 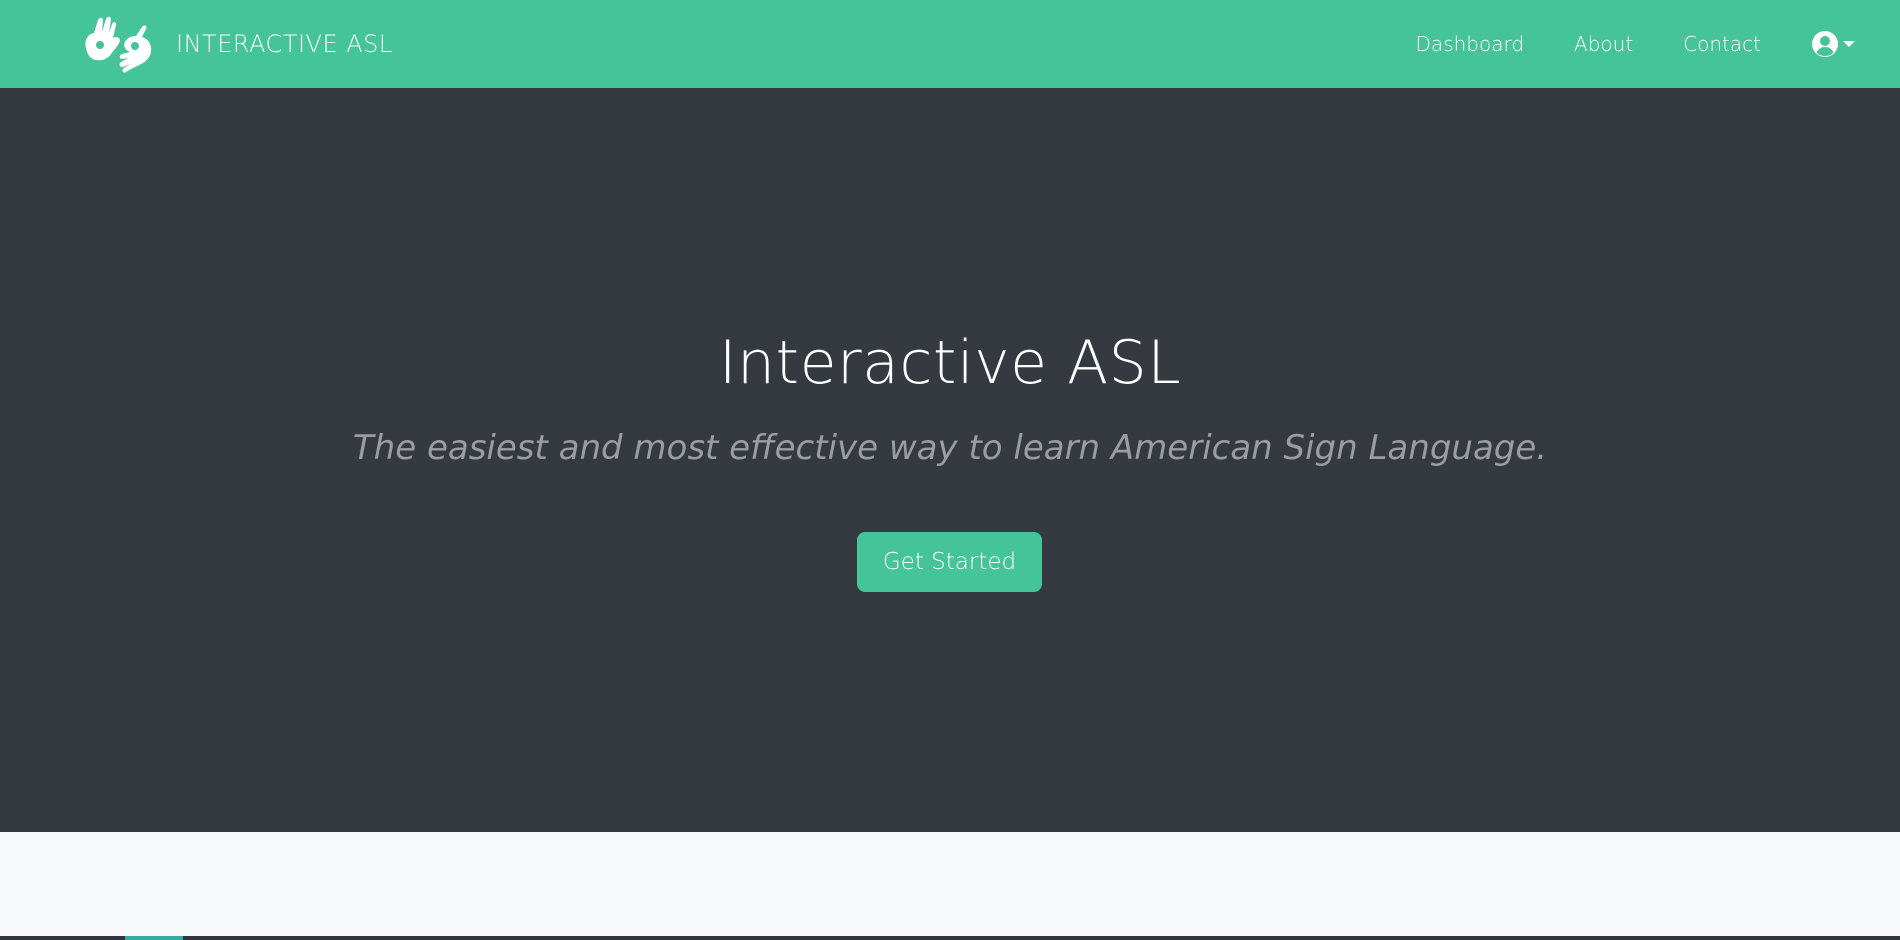 I want to click on nav-link-about: About, so click(x=1603, y=44).